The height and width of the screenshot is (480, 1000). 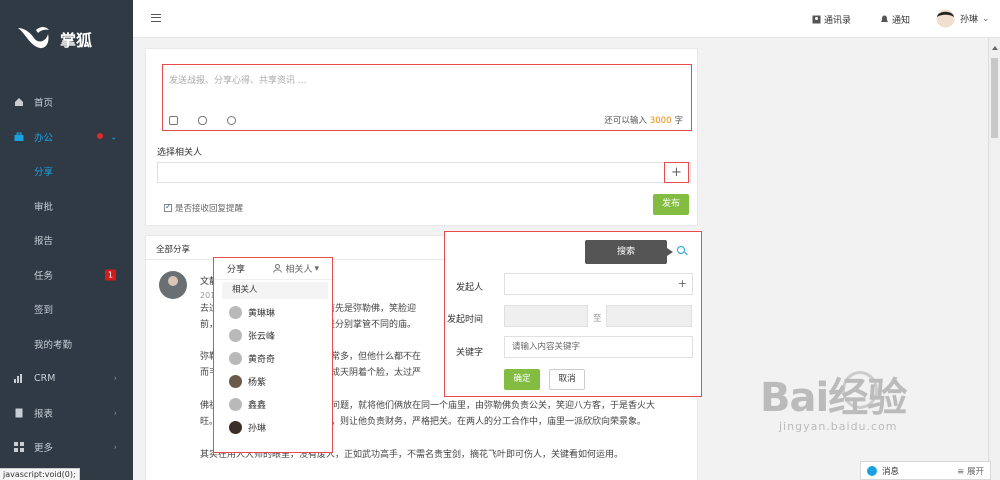 I want to click on brand-name: 掌狐, so click(x=76, y=40).